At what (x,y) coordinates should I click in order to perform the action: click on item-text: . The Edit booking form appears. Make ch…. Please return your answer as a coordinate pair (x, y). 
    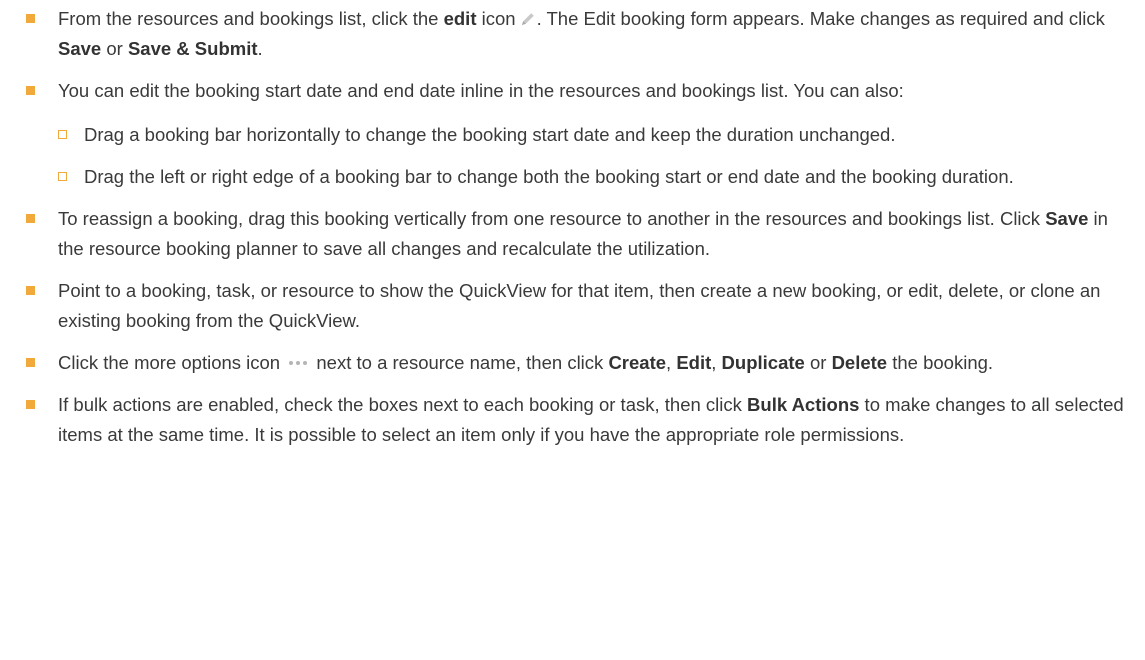
    Looking at the image, I should click on (820, 18).